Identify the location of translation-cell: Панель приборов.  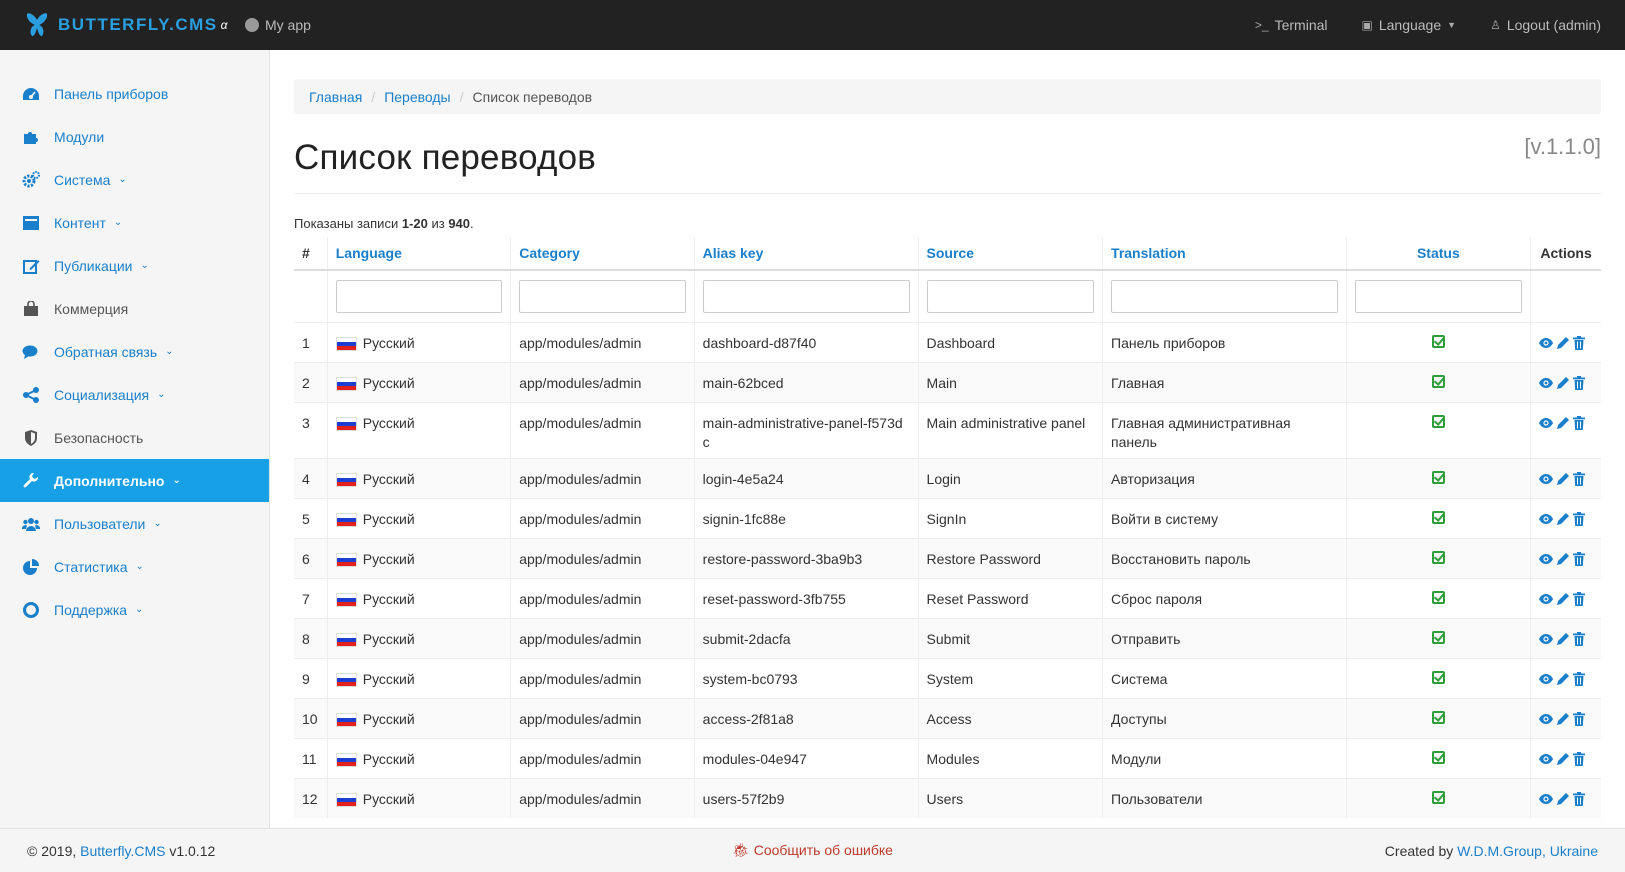
(1224, 341).